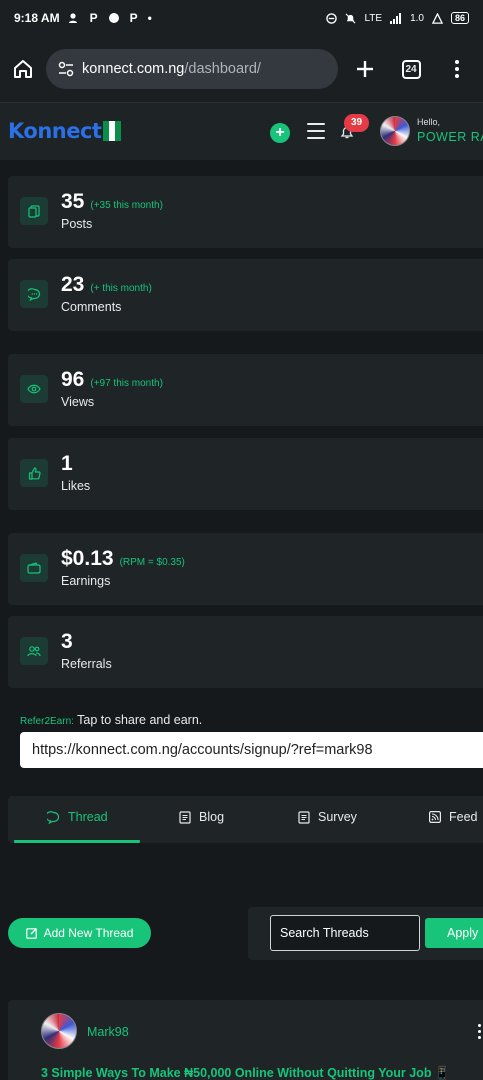 This screenshot has width=483, height=1080. Describe the element at coordinates (67, 641) in the screenshot. I see `stat-value: 3` at that location.